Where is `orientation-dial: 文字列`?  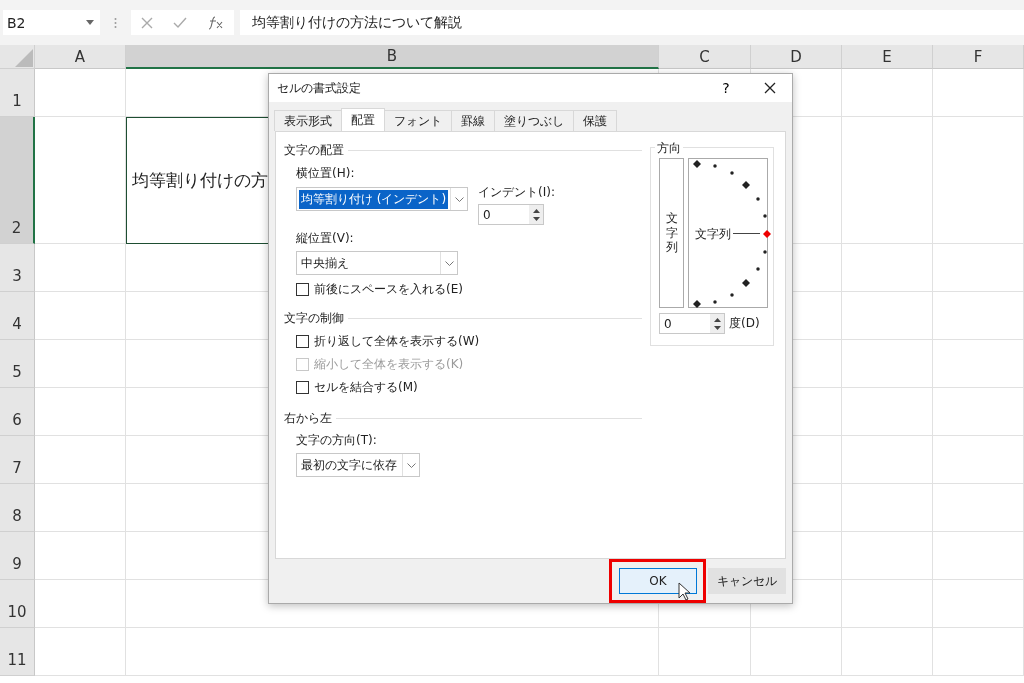 orientation-dial: 文字列 is located at coordinates (728, 233).